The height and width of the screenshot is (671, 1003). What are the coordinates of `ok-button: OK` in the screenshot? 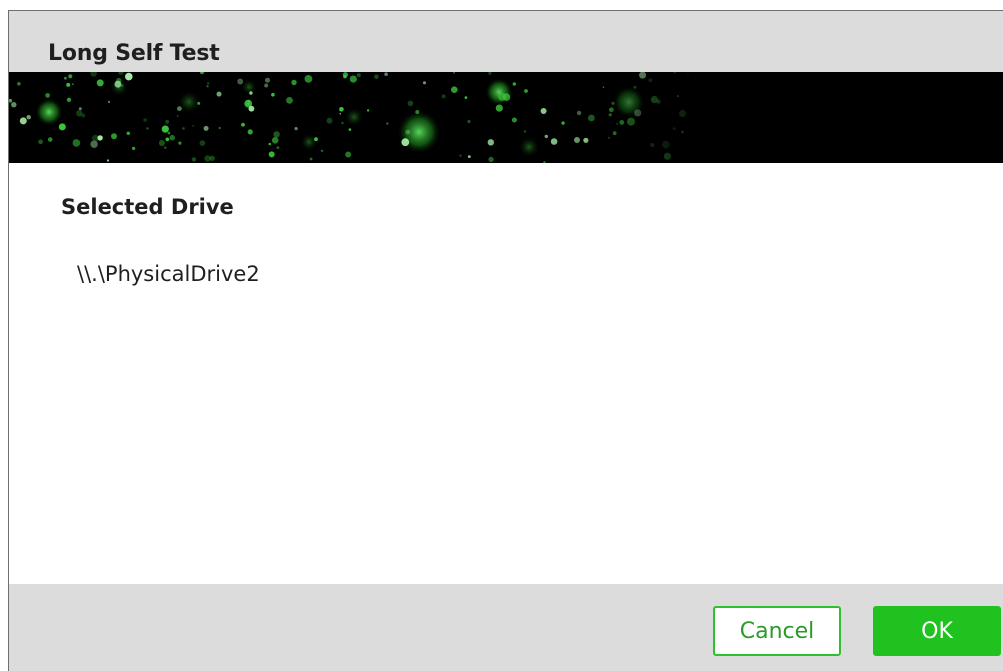 It's located at (937, 631).